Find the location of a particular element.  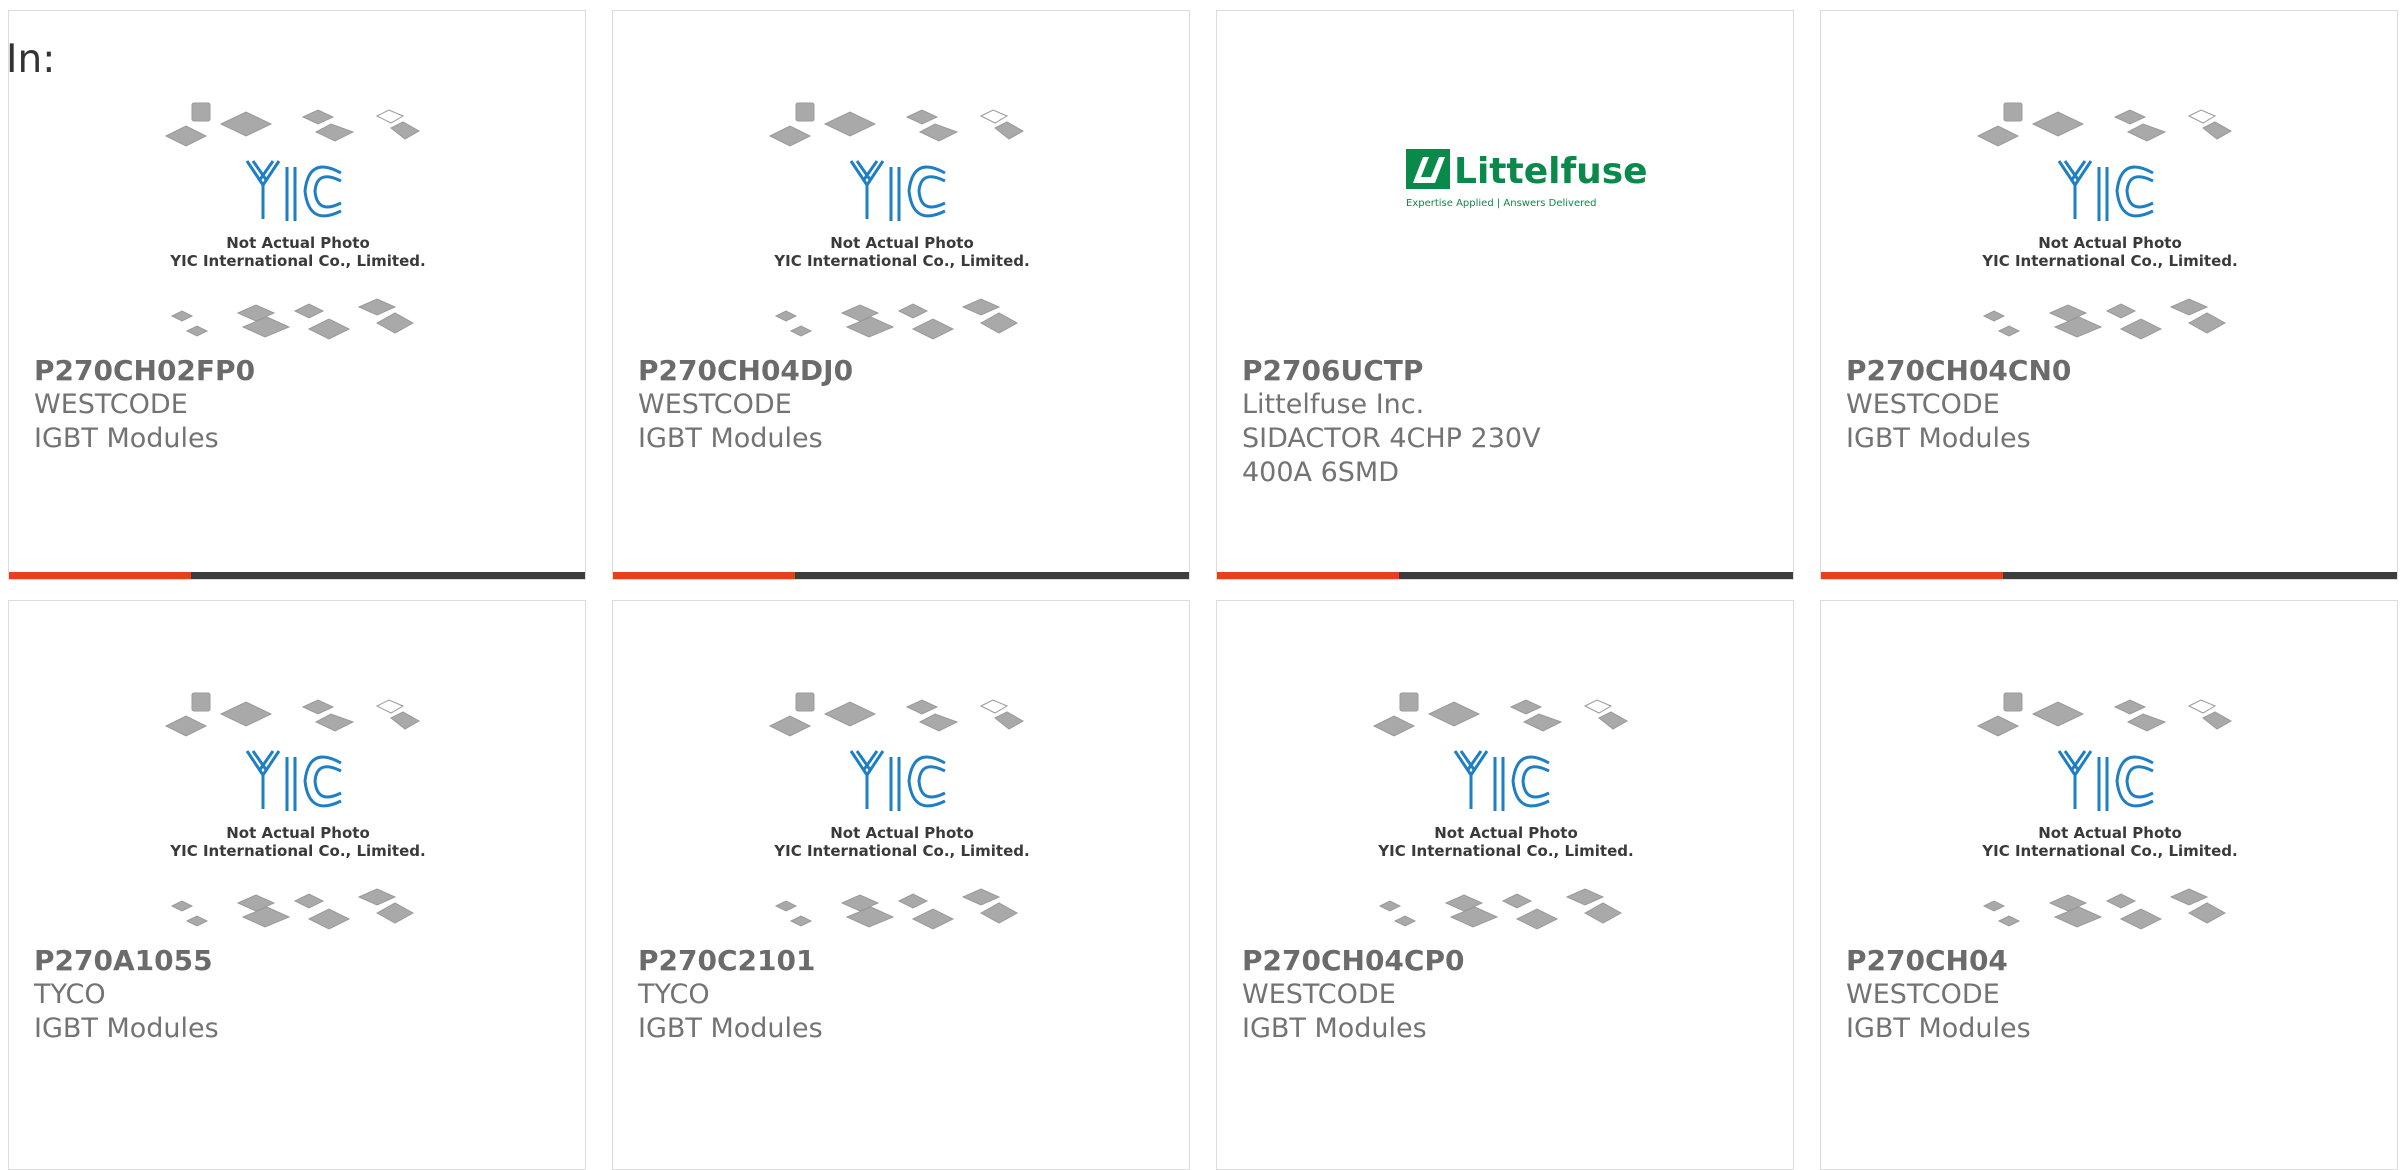

part-number-link: P270CH04DJ0 is located at coordinates (898, 371).